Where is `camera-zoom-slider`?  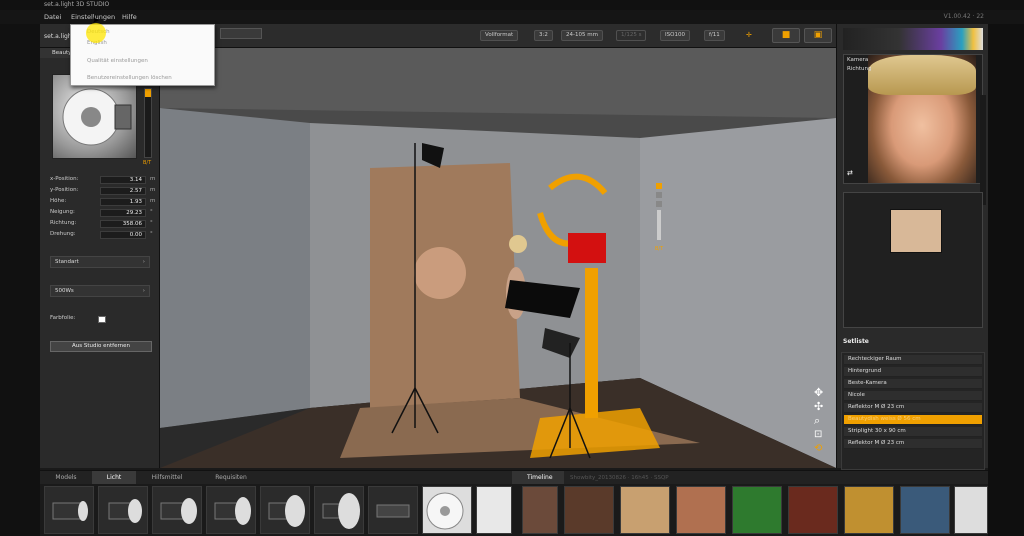
camera-zoom-slider is located at coordinates (983, 150).